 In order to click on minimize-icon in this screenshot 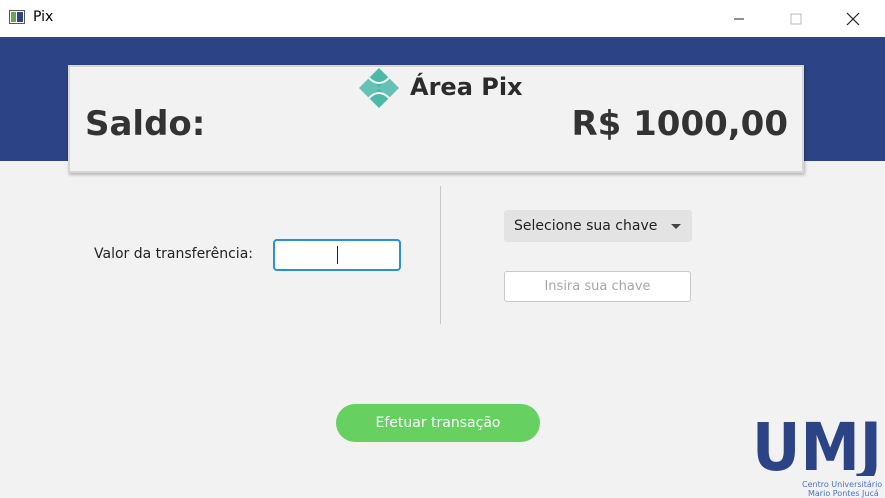, I will do `click(739, 18)`.